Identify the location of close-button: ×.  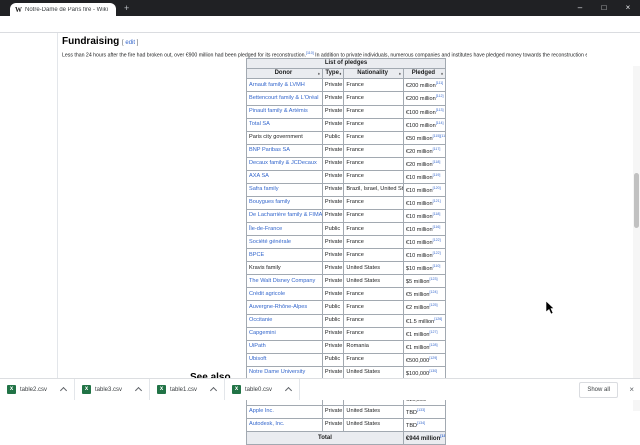
(628, 8).